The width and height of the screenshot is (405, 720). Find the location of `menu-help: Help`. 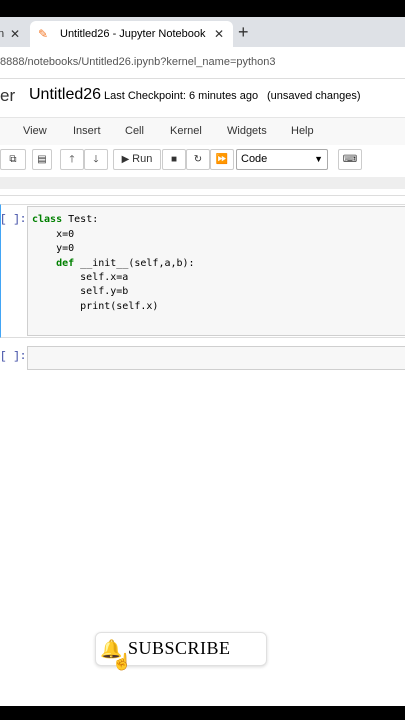

menu-help: Help is located at coordinates (302, 131).